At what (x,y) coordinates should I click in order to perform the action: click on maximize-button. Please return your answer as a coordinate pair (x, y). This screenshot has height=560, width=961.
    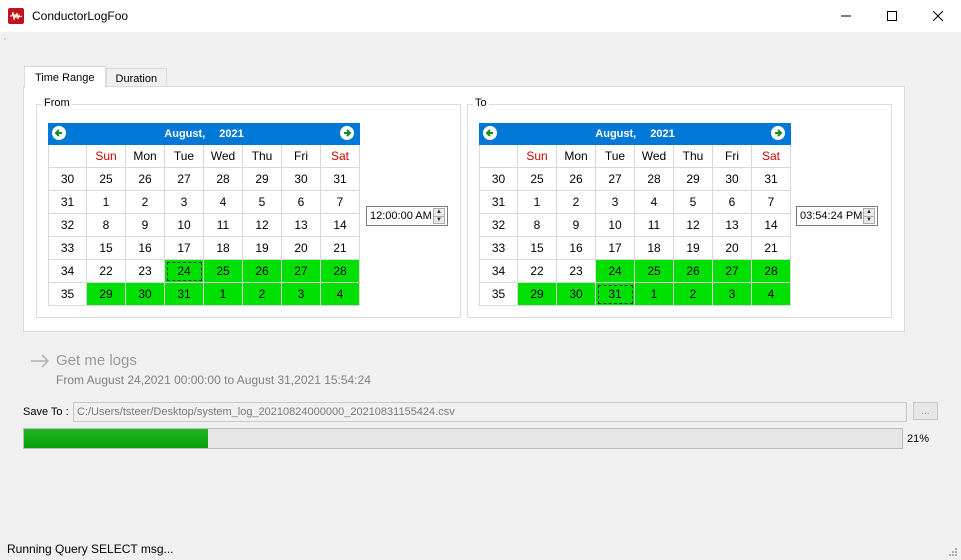
    Looking at the image, I should click on (892, 16).